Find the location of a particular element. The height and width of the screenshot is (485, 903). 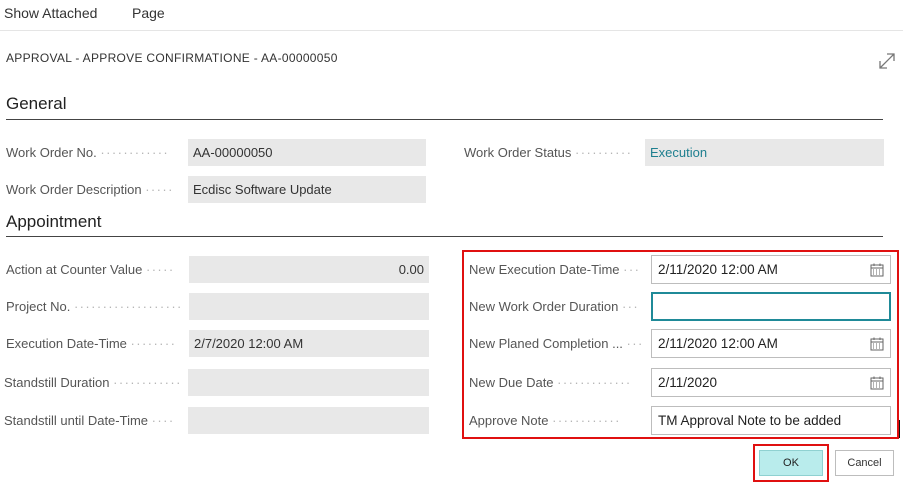

work-order-status-label: Work Order Status ·········· is located at coordinates (548, 152).